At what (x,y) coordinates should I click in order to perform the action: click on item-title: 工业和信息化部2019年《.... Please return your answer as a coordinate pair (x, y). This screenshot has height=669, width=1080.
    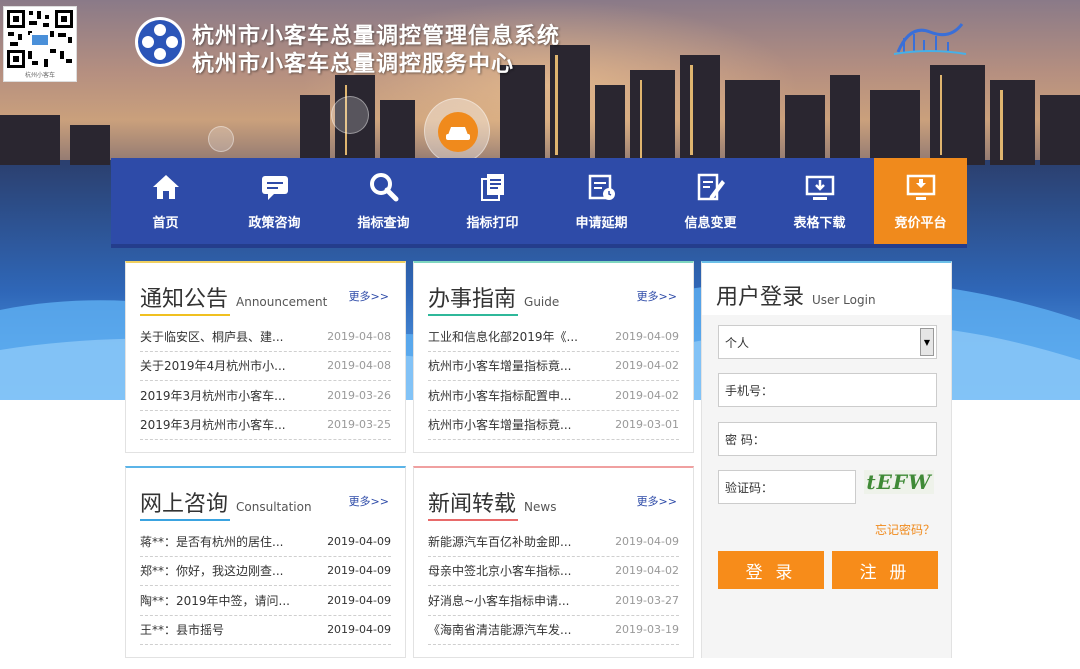
    Looking at the image, I should click on (503, 336).